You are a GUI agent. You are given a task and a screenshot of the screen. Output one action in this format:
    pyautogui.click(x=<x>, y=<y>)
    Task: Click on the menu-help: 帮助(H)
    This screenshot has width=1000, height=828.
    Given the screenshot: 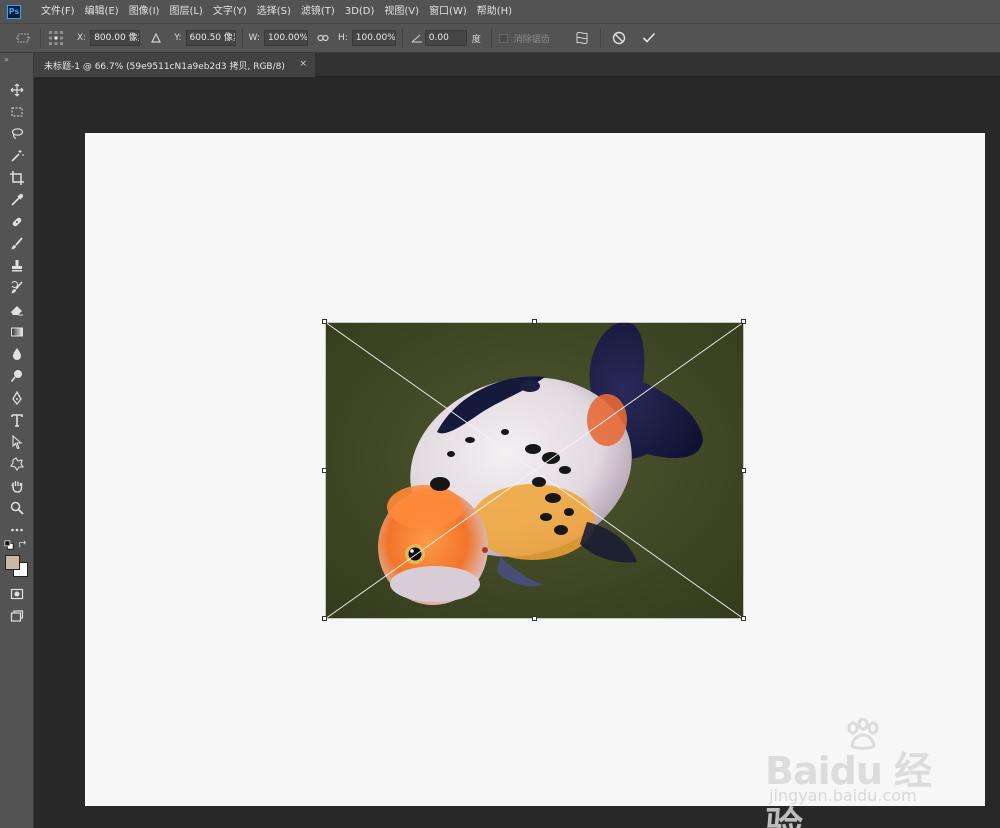 What is the action you would take?
    pyautogui.click(x=494, y=11)
    